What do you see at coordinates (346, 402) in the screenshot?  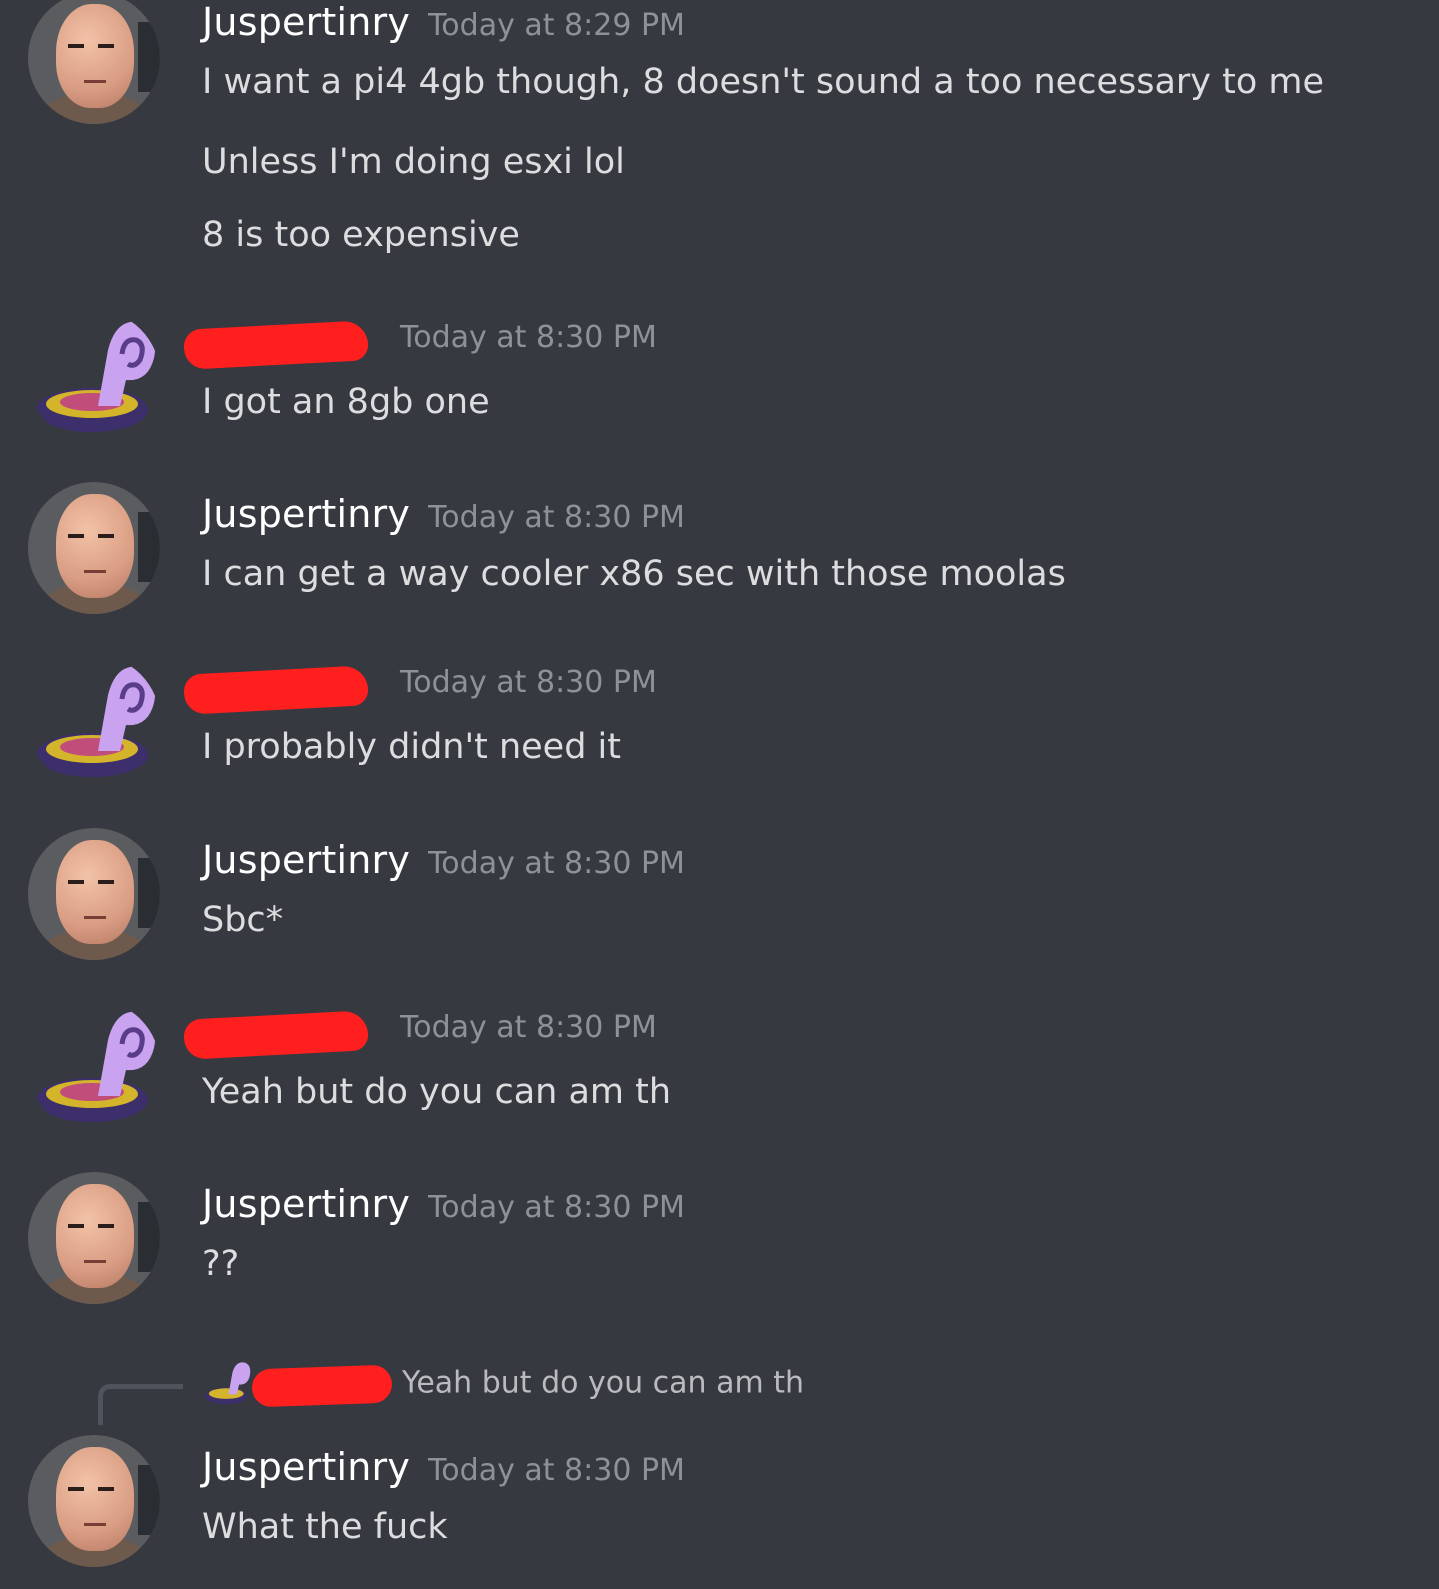 I see `message-text: I got an 8gb one` at bounding box center [346, 402].